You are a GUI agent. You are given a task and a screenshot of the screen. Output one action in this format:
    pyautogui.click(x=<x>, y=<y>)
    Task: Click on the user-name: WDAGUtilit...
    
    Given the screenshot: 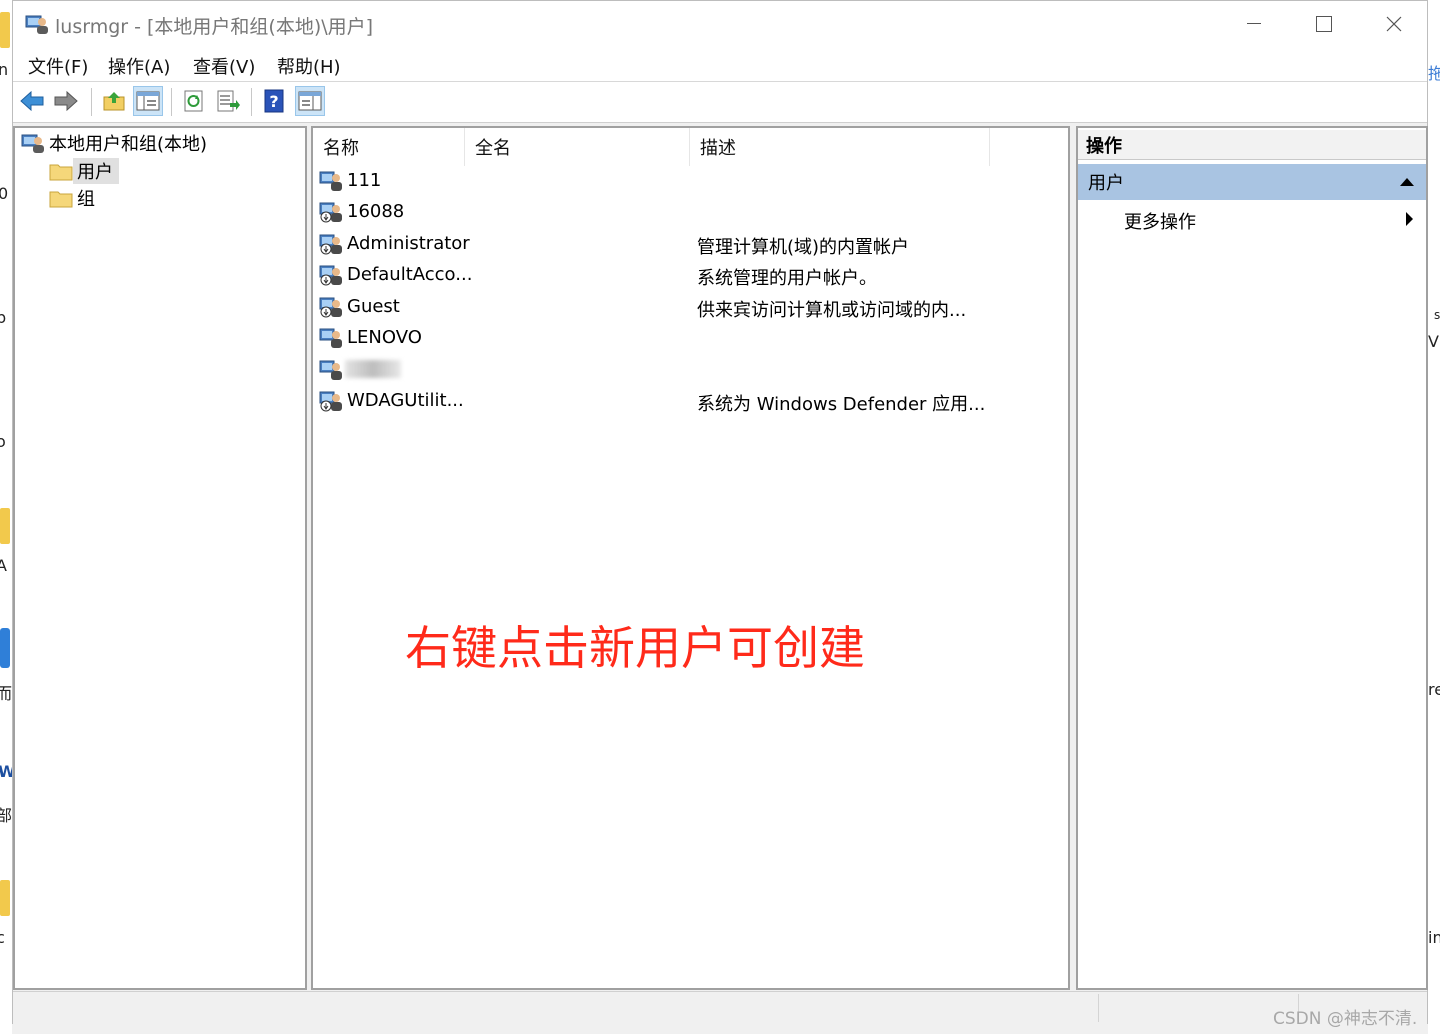 What is the action you would take?
    pyautogui.click(x=405, y=400)
    